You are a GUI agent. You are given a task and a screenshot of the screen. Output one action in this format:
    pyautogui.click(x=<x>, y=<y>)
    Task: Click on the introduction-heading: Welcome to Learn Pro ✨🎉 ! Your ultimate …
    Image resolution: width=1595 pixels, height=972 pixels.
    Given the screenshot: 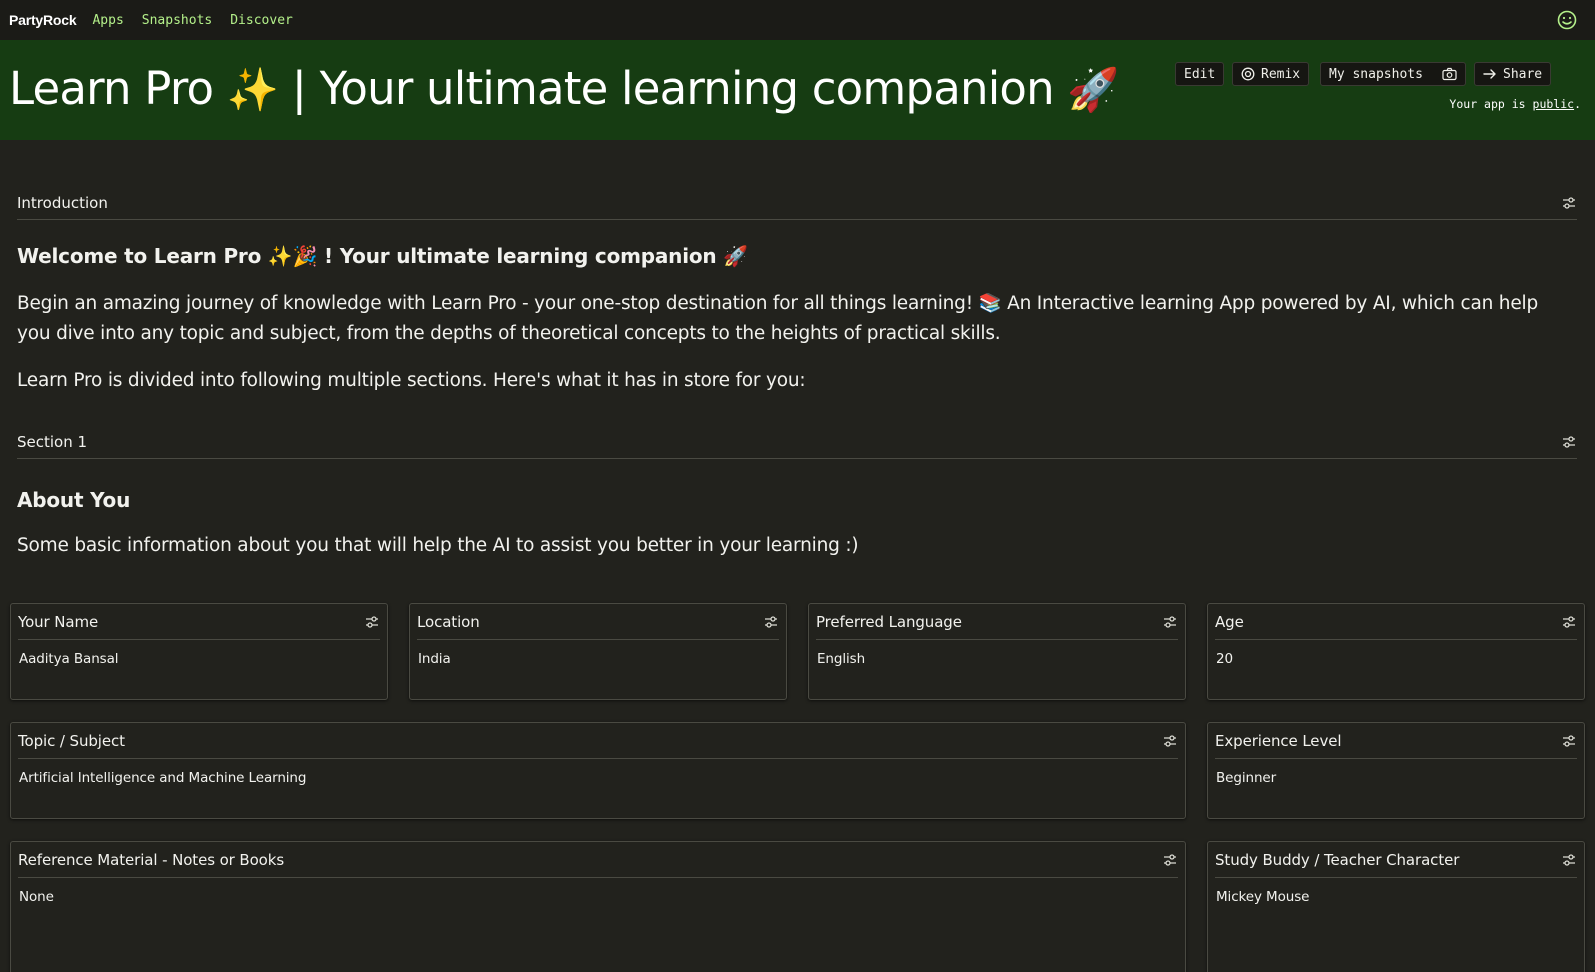 What is the action you would take?
    pyautogui.click(x=382, y=256)
    